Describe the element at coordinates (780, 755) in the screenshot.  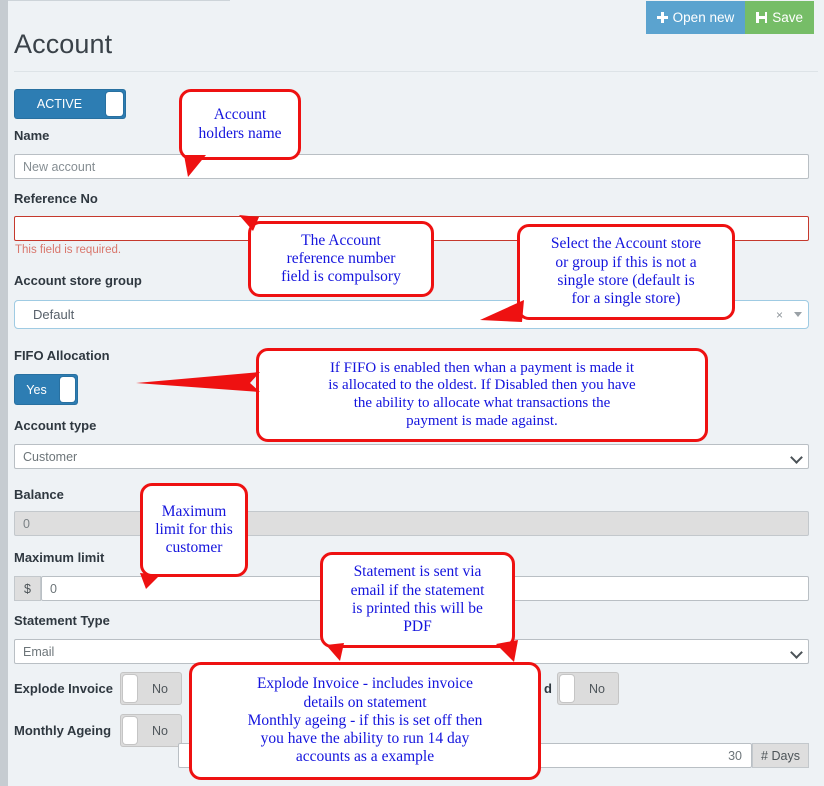
I see `days-suffix-addon: # Days` at that location.